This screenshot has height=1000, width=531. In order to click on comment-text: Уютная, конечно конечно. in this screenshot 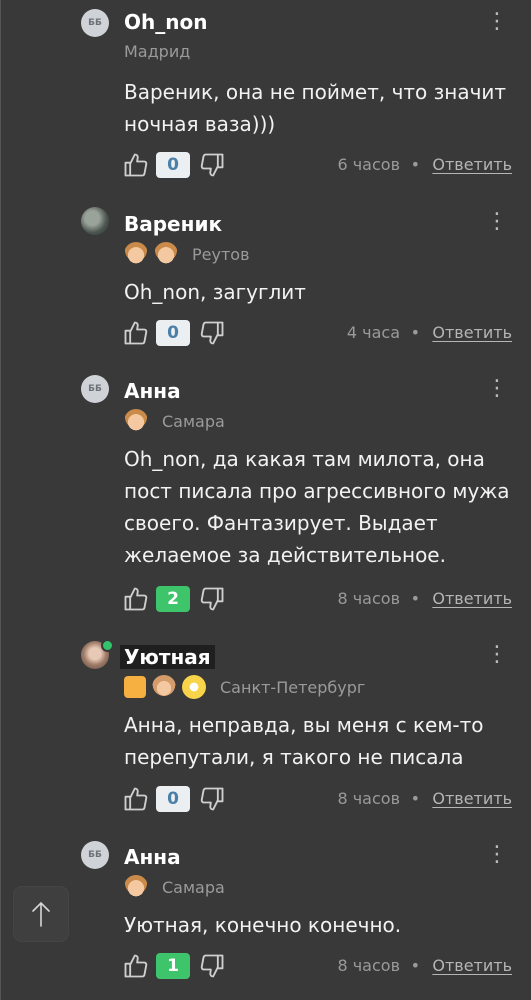, I will do `click(263, 925)`.